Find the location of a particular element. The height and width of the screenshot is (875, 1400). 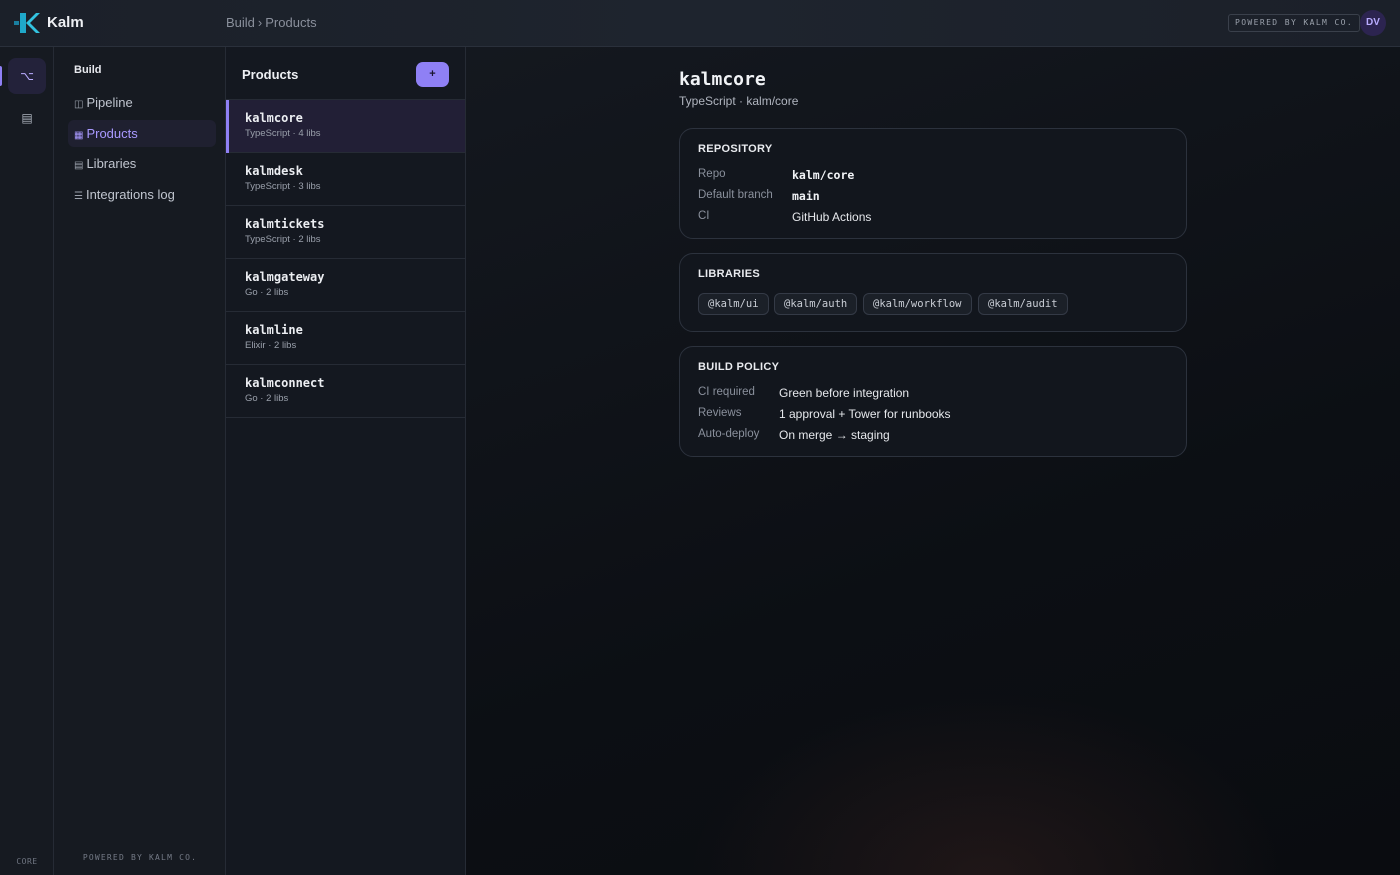

products-panel-title: Products is located at coordinates (270, 74).